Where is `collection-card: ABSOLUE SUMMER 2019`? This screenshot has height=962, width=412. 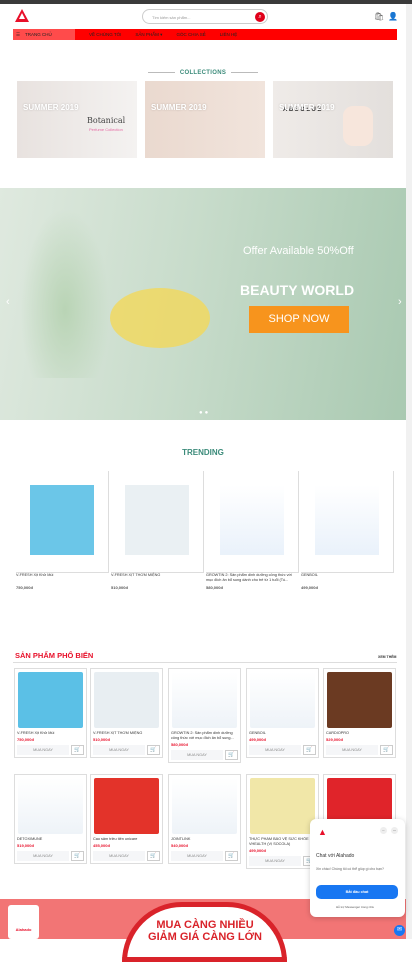
collection-card: ABSOLUE SUMMER 2019 is located at coordinates (333, 119).